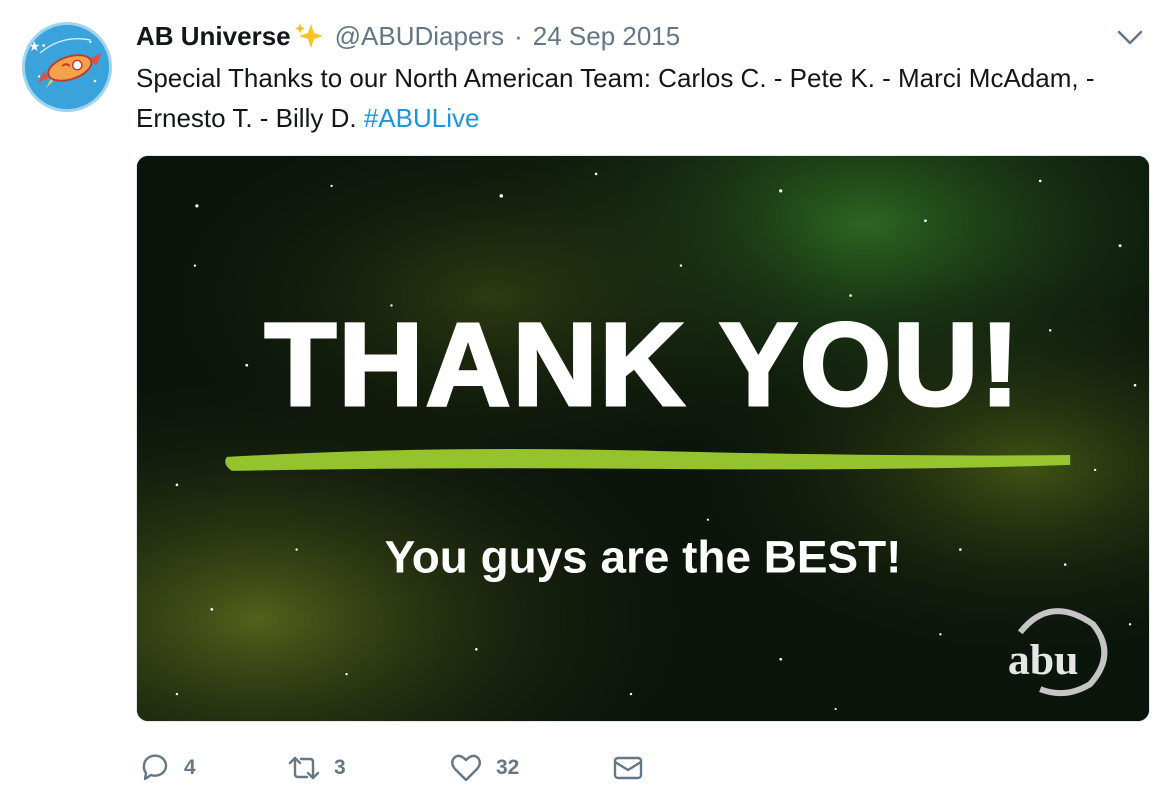 The width and height of the screenshot is (1168, 802). What do you see at coordinates (367, 768) in the screenshot?
I see `retweet-action: 3` at bounding box center [367, 768].